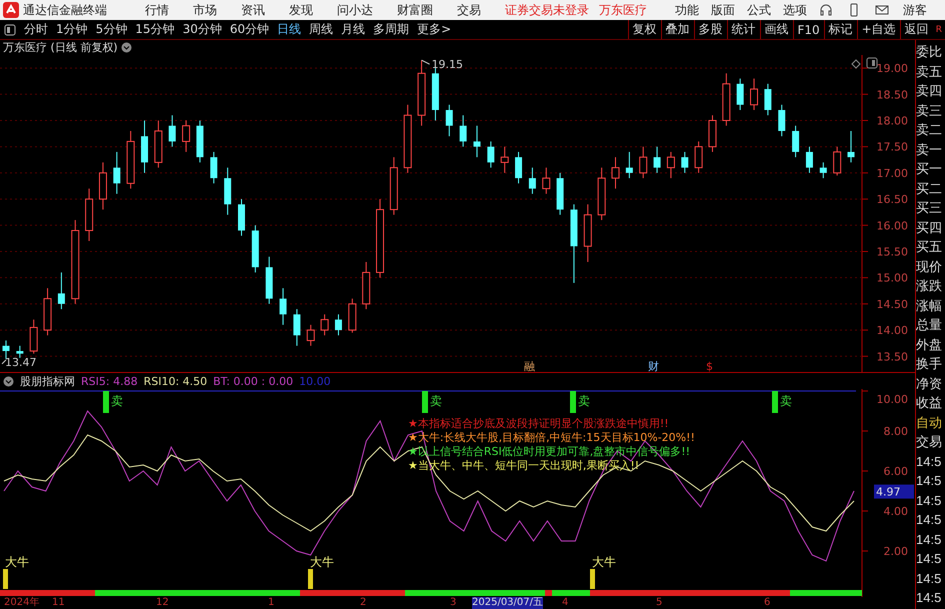 The width and height of the screenshot is (945, 609). I want to click on sell-signal-bar, so click(775, 402).